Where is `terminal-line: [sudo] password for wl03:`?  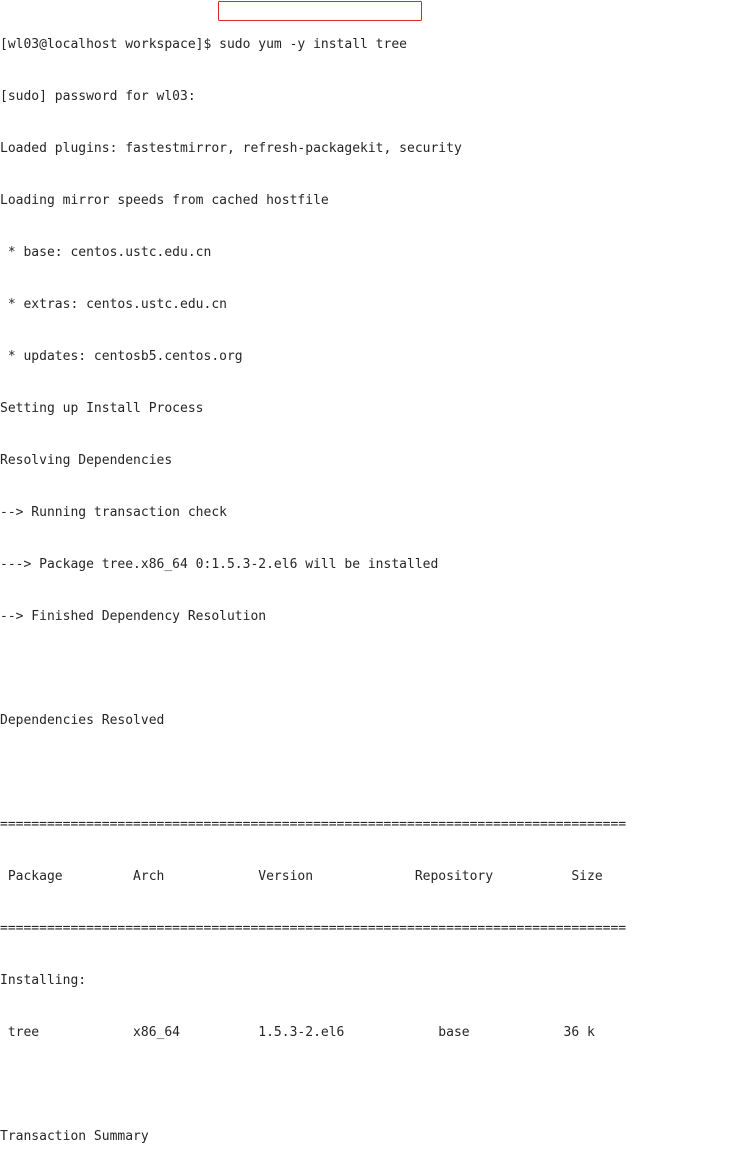 terminal-line: [sudo] password for wl03: is located at coordinates (98, 96).